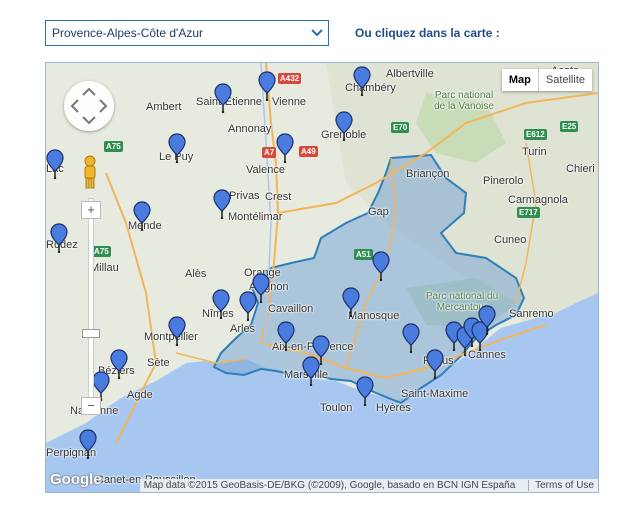 This screenshot has width=626, height=518. What do you see at coordinates (91, 210) in the screenshot?
I see `zoom-in-button: +` at bounding box center [91, 210].